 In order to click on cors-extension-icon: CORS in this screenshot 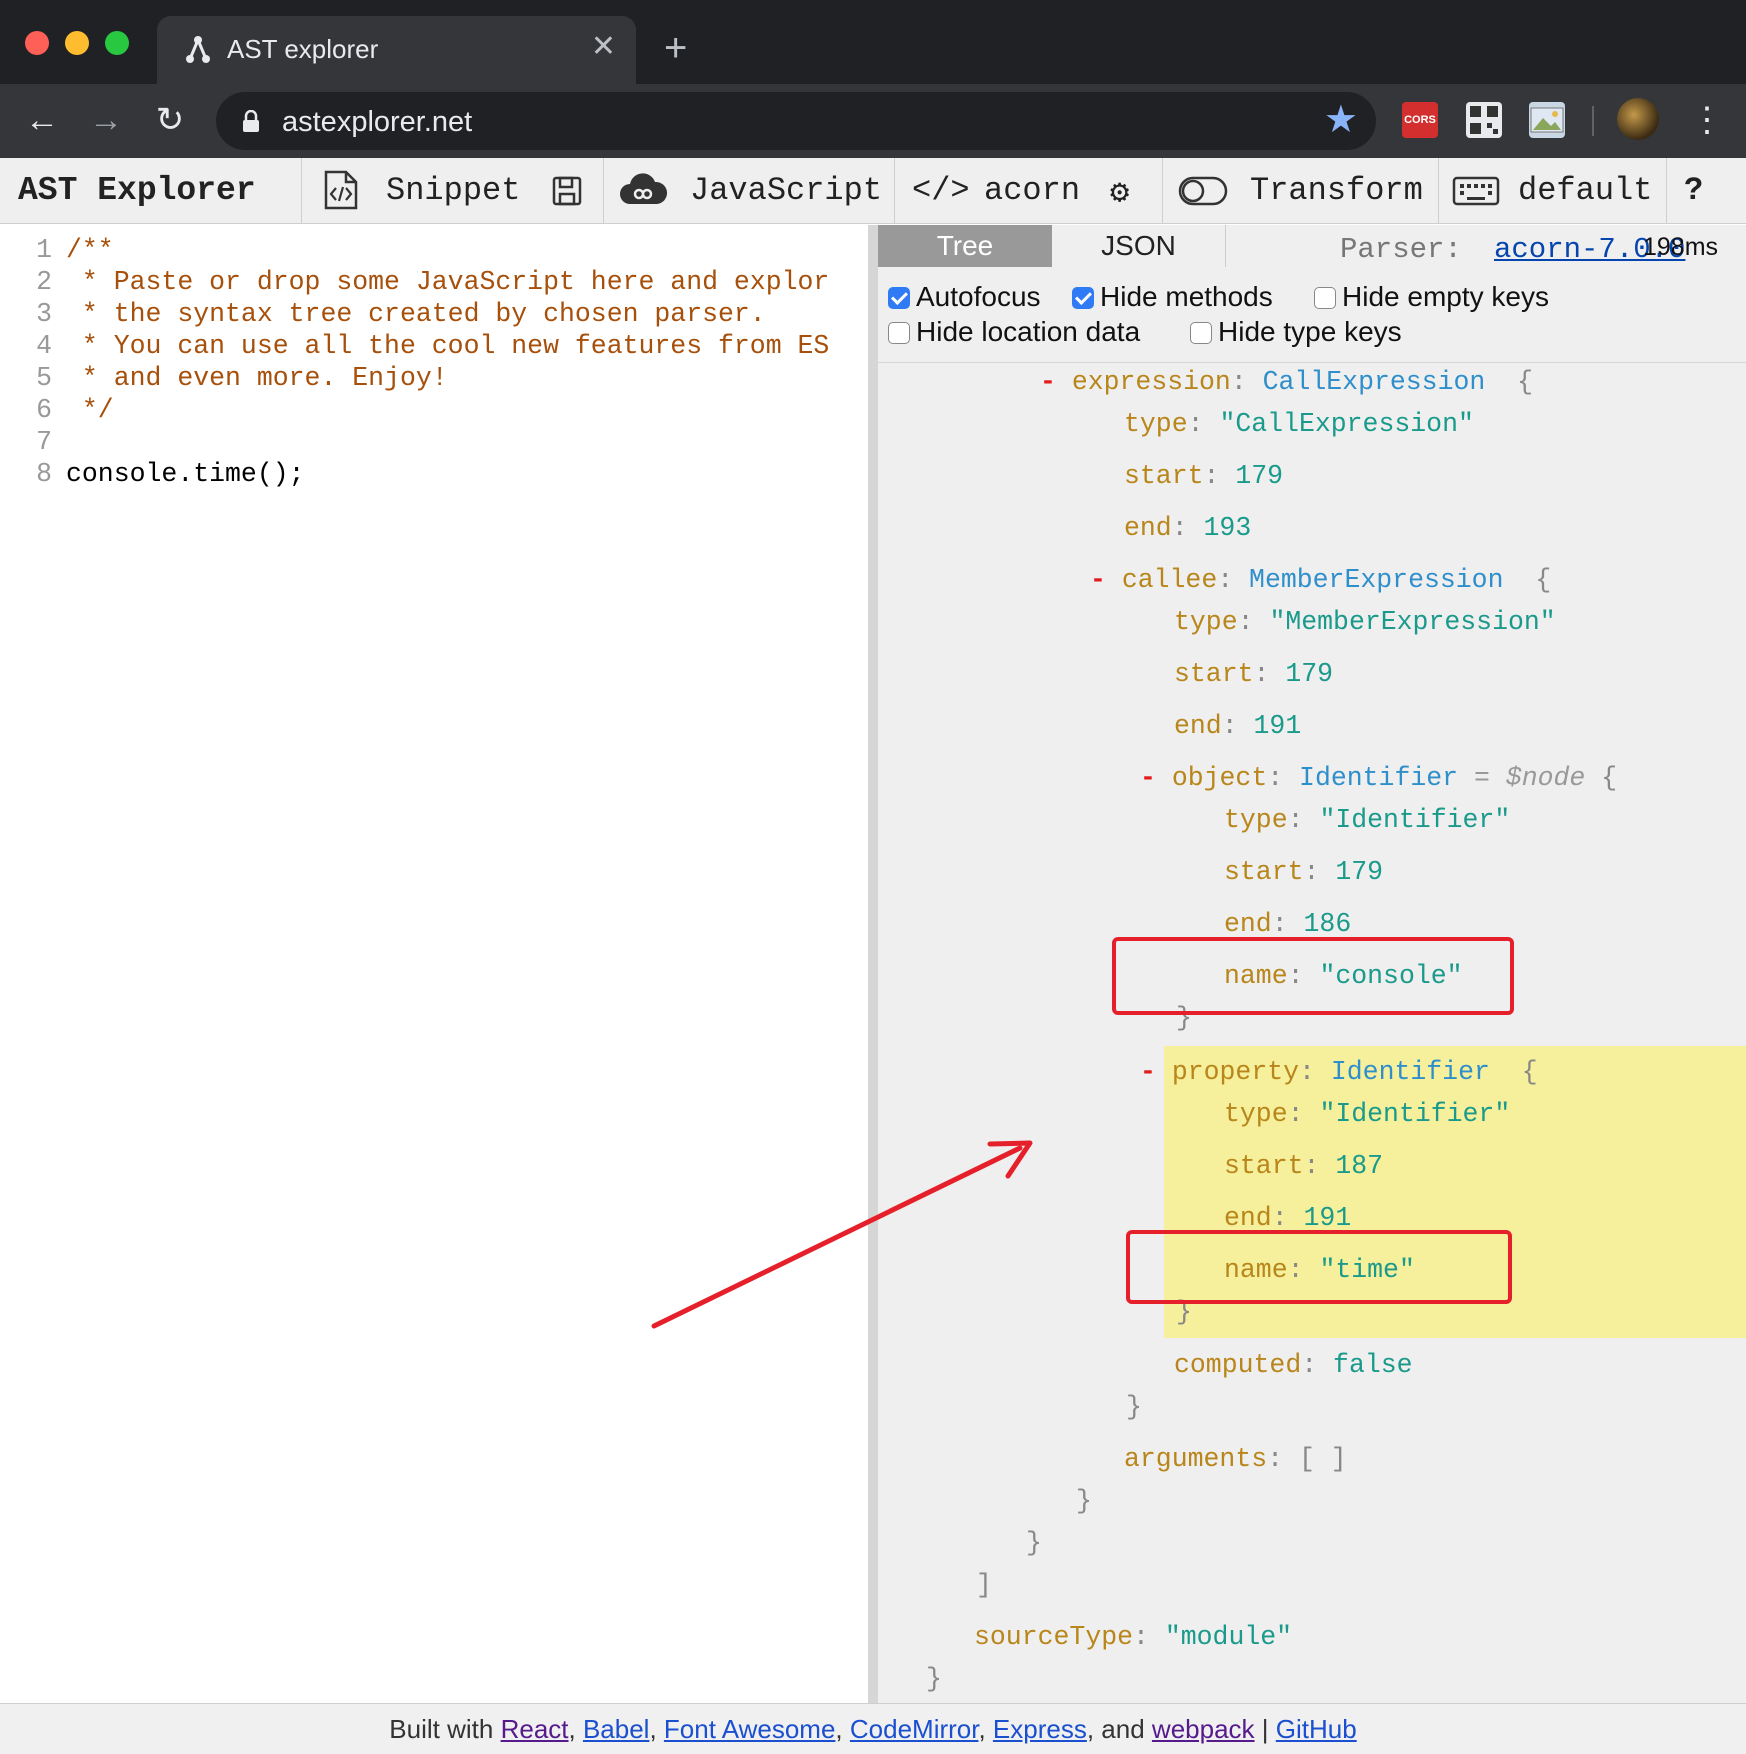, I will do `click(1420, 120)`.